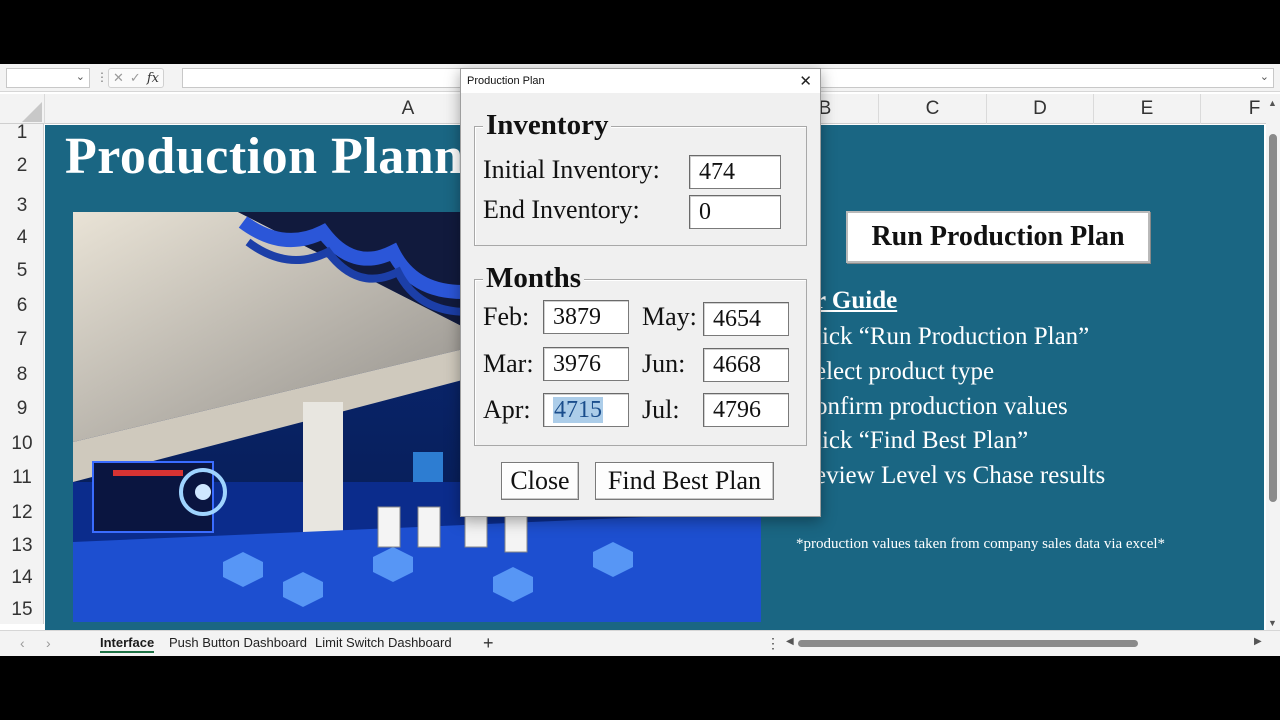 This screenshot has width=1280, height=720. Describe the element at coordinates (640, 81) in the screenshot. I see `dialog-titlebar: Production Plan ✕` at that location.